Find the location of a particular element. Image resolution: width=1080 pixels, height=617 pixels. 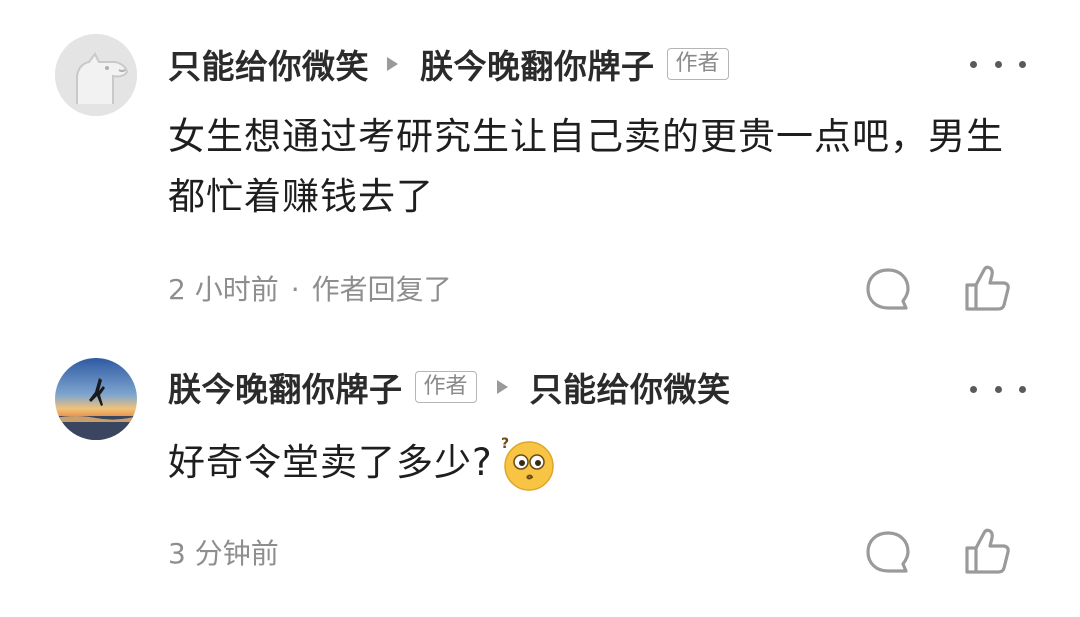

comment-time: 3 分钟前 is located at coordinates (223, 553).